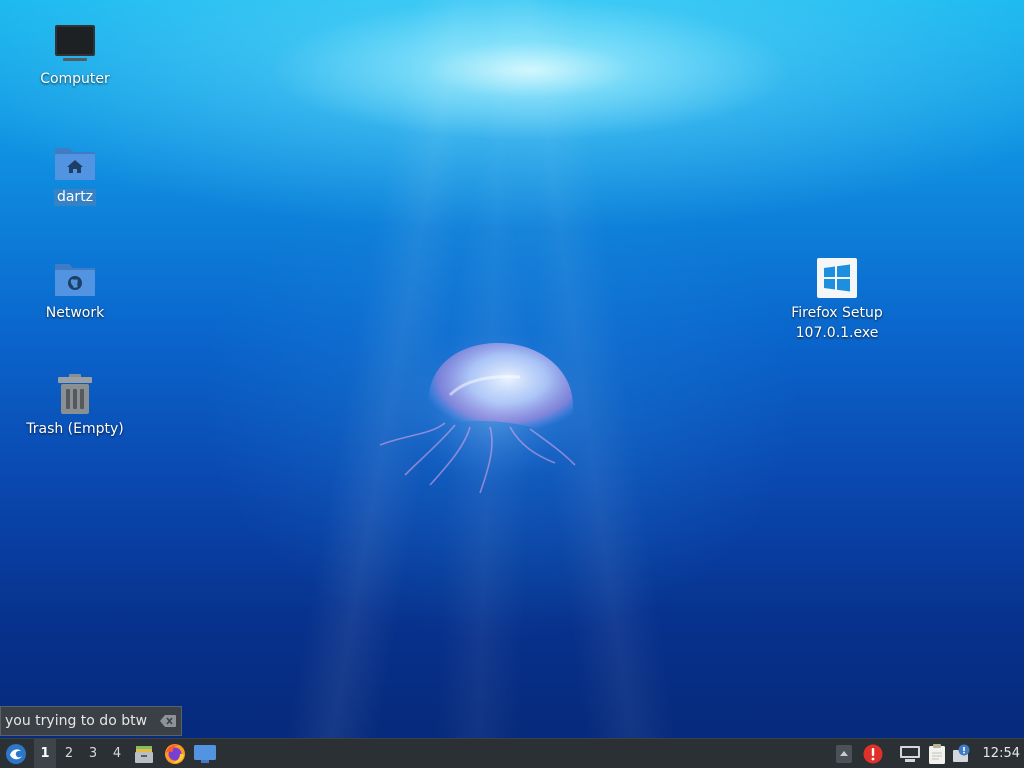 The width and height of the screenshot is (1024, 768). I want to click on desktop-icon-home-folder: dartz, so click(75, 173).